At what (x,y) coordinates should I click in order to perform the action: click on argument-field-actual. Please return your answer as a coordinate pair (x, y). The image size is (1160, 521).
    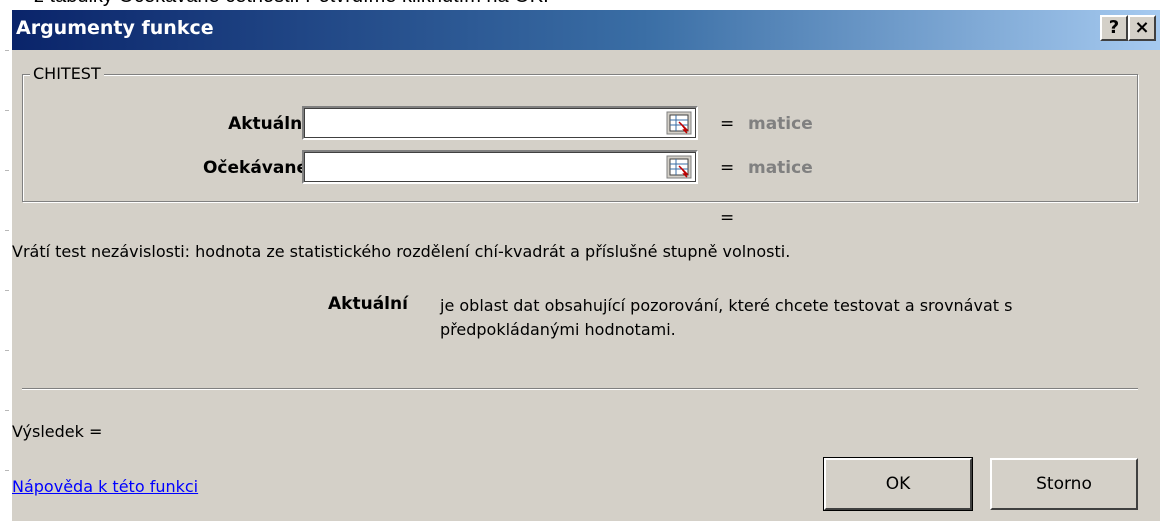
    Looking at the image, I should click on (500, 123).